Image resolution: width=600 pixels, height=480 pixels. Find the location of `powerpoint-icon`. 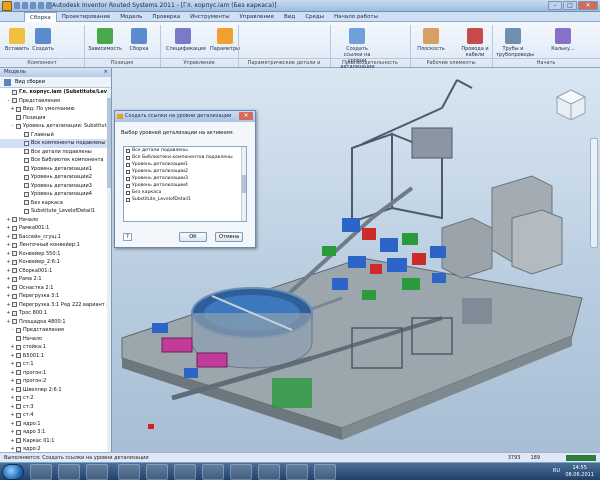

powerpoint-icon is located at coordinates (129, 472).